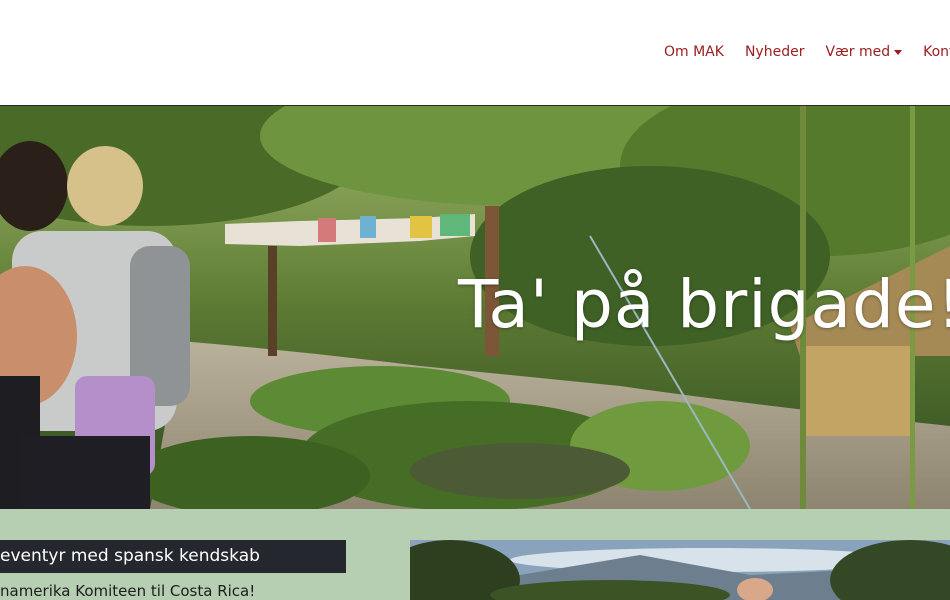  I want to click on card-title: eventyr med spansk kendskab, so click(173, 556).